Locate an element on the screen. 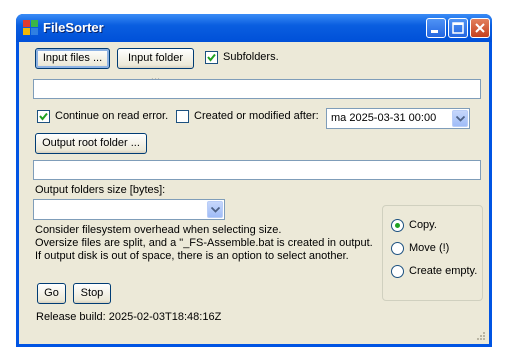  radio-copy is located at coordinates (397, 225).